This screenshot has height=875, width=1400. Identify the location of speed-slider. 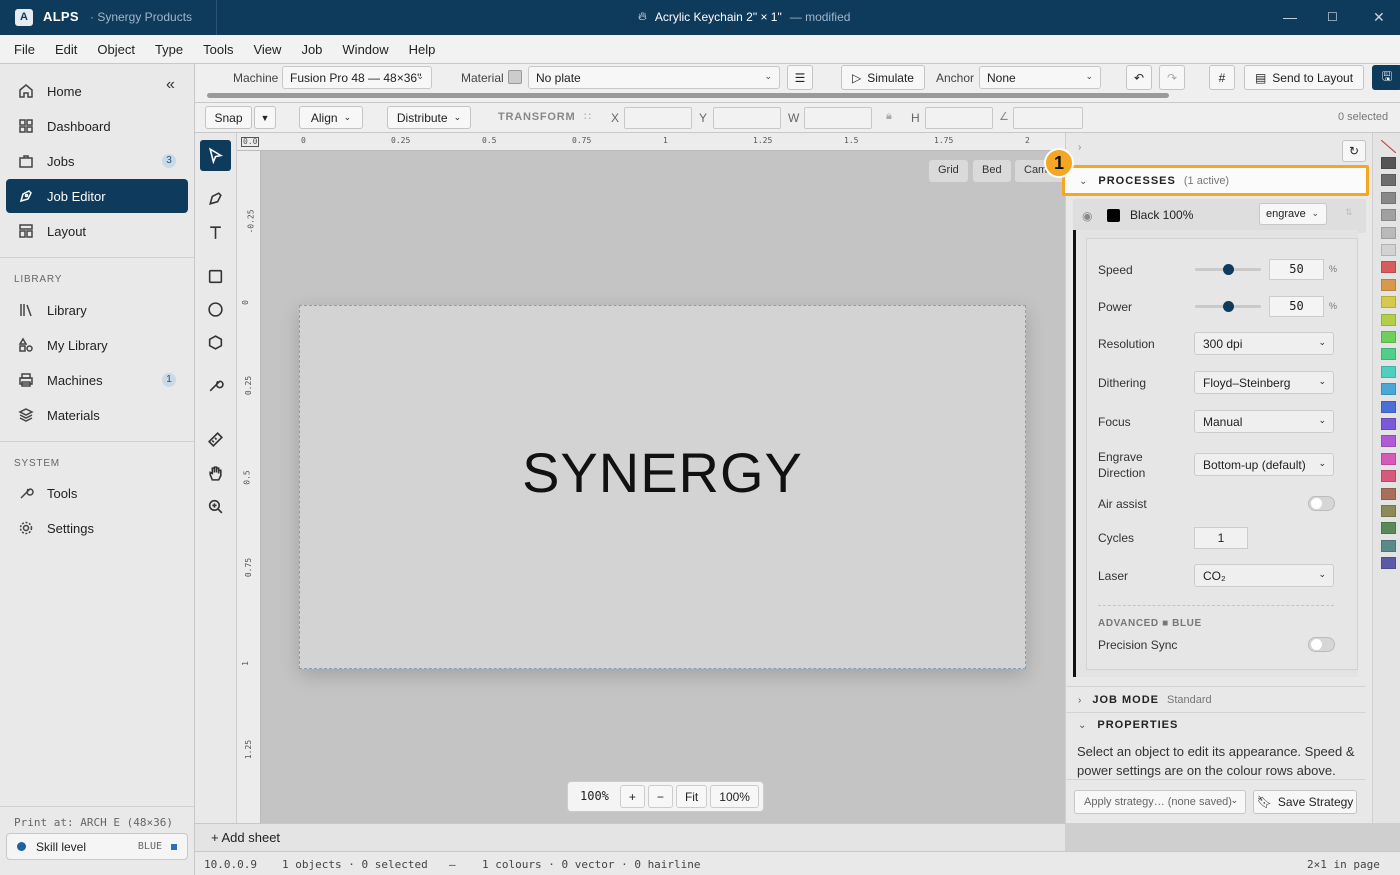
(1228, 269).